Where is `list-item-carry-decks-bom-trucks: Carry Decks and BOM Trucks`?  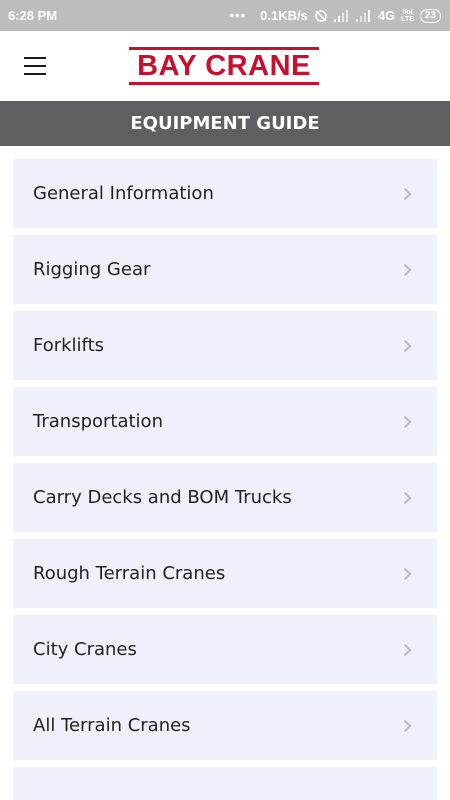
list-item-carry-decks-bom-trucks: Carry Decks and BOM Trucks is located at coordinates (225, 497).